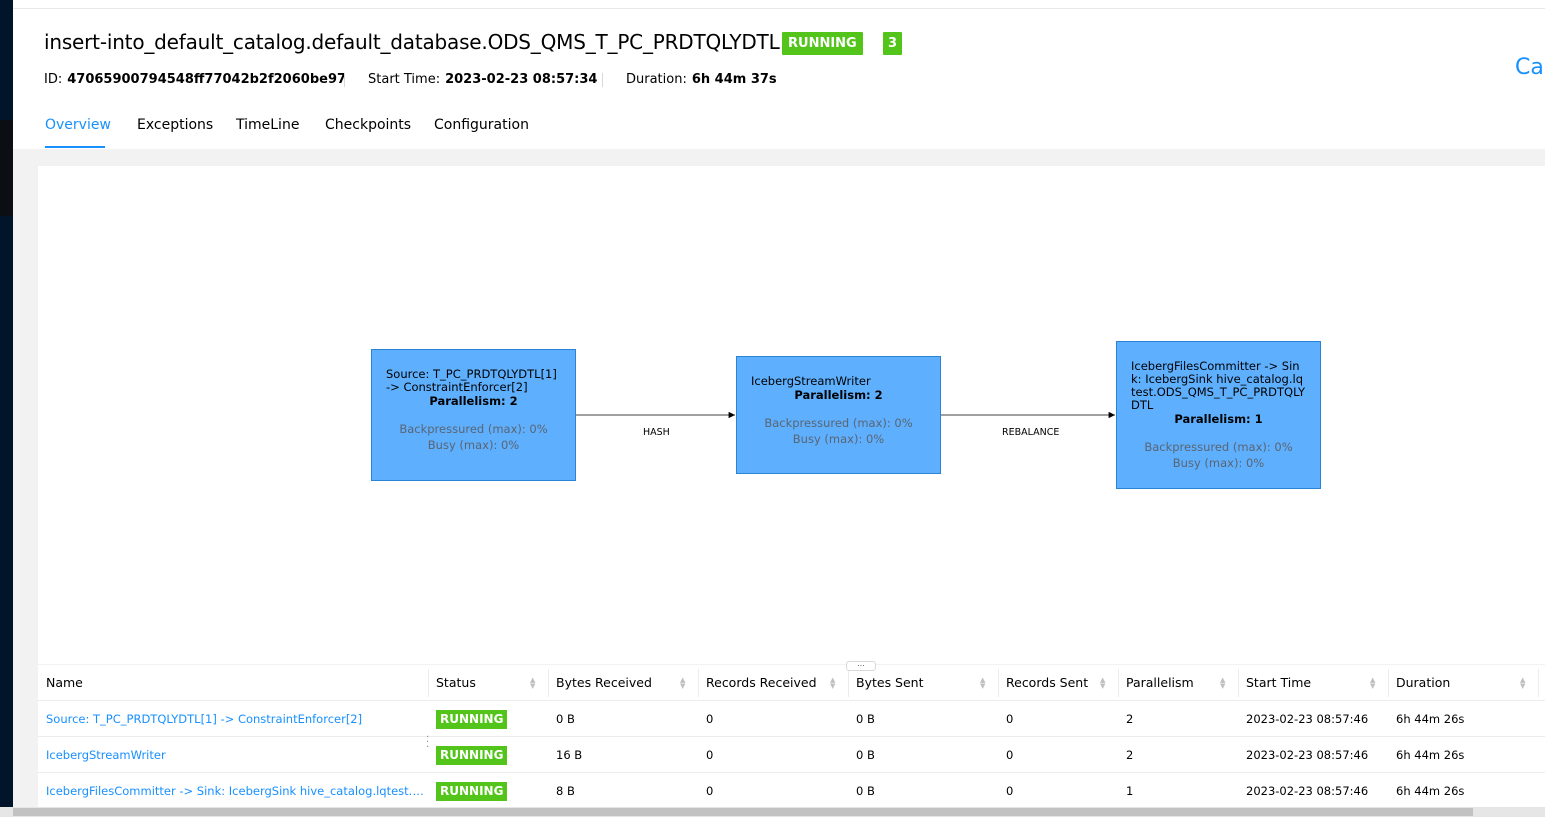  I want to click on tab-checkpoints: Checkpoints, so click(368, 125).